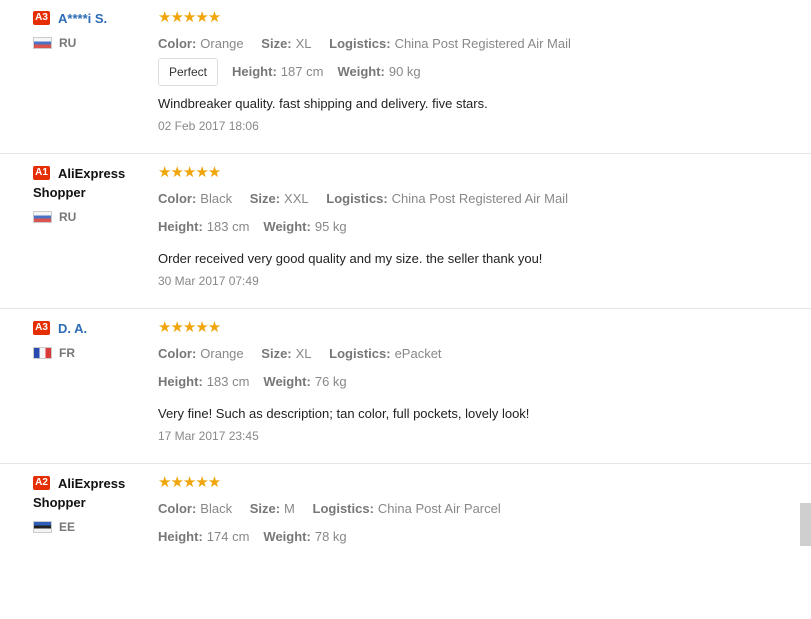 The width and height of the screenshot is (811, 619). Describe the element at coordinates (88, 29) in the screenshot. I see `reviewer-info: A3 A****i S. RU` at that location.